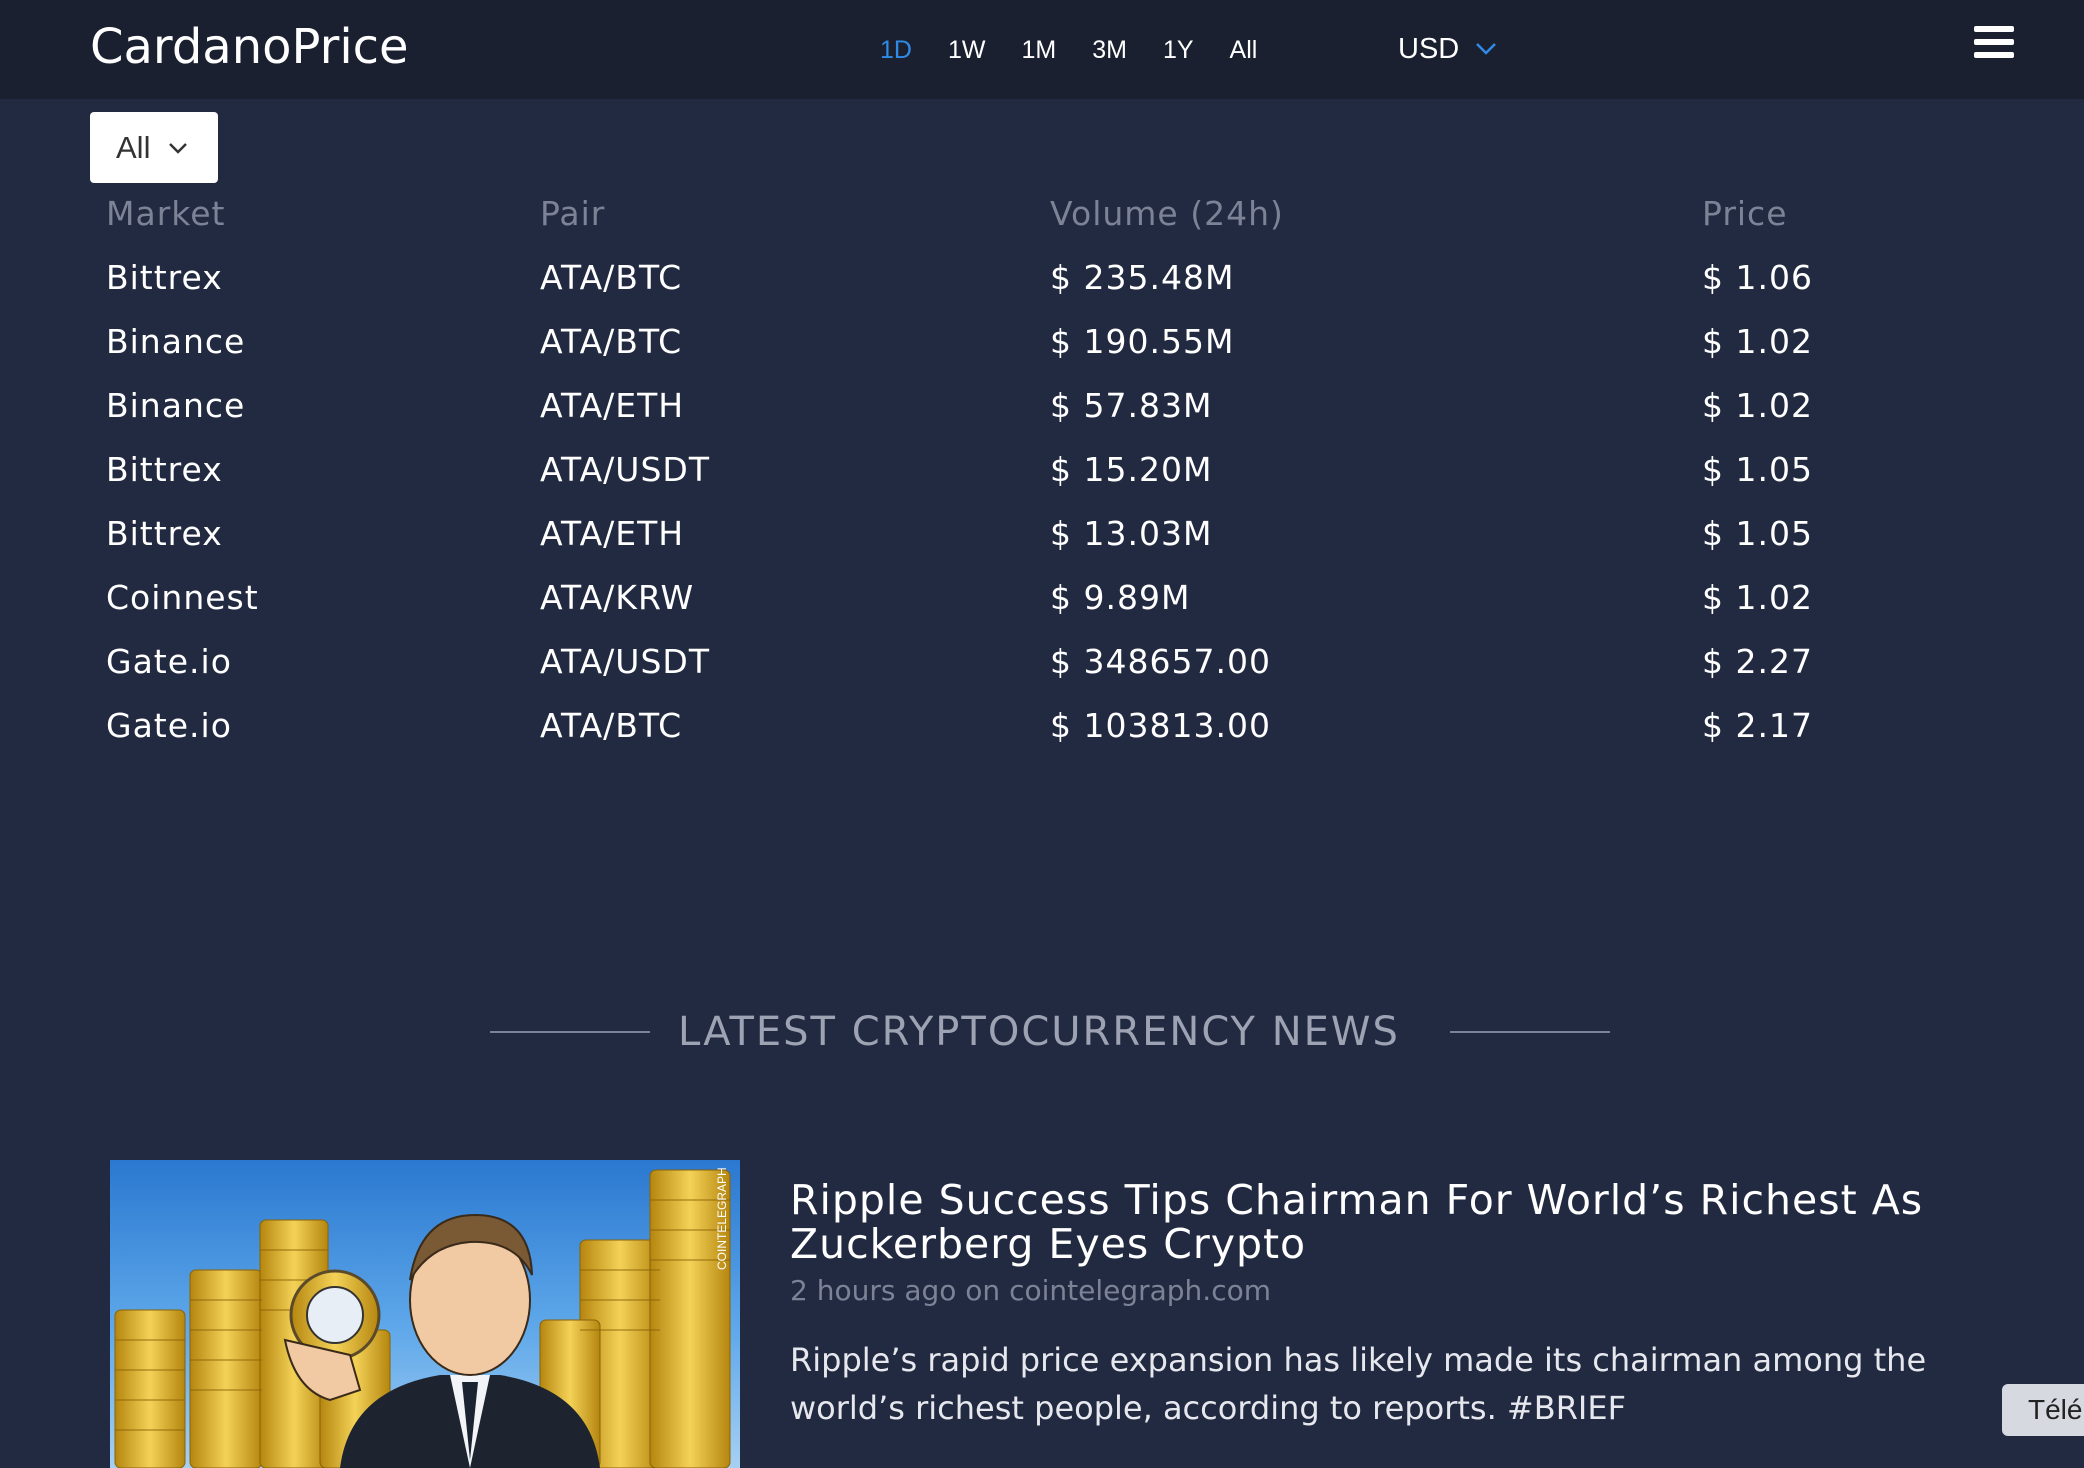 The width and height of the screenshot is (2084, 1468). Describe the element at coordinates (1042, 214) in the screenshot. I see `table-header-row: Market Pair Volume (24h) Price` at that location.